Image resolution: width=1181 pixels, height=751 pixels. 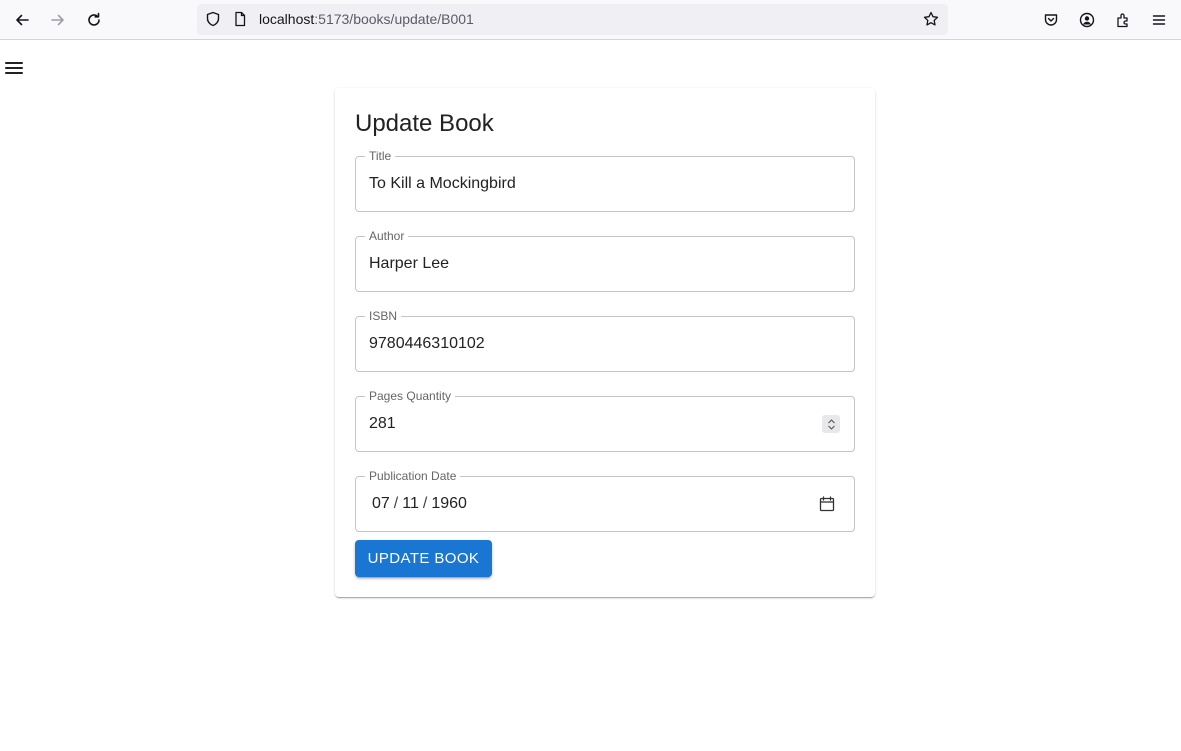 I want to click on page-info-icon, so click(x=240, y=19).